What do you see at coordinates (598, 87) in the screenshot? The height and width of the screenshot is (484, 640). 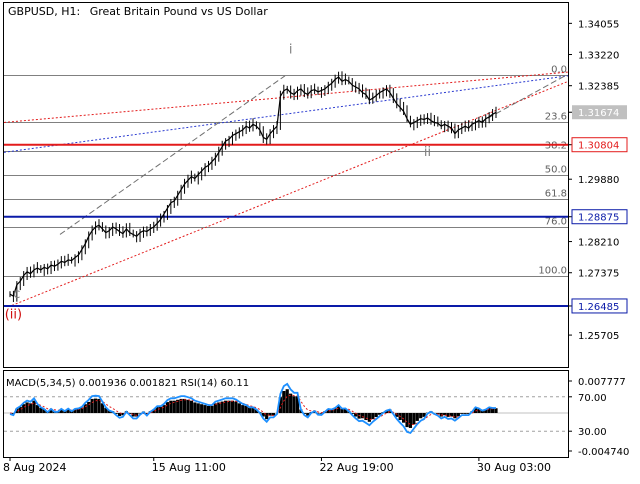 I see `price-tick-label: 1.32385` at bounding box center [598, 87].